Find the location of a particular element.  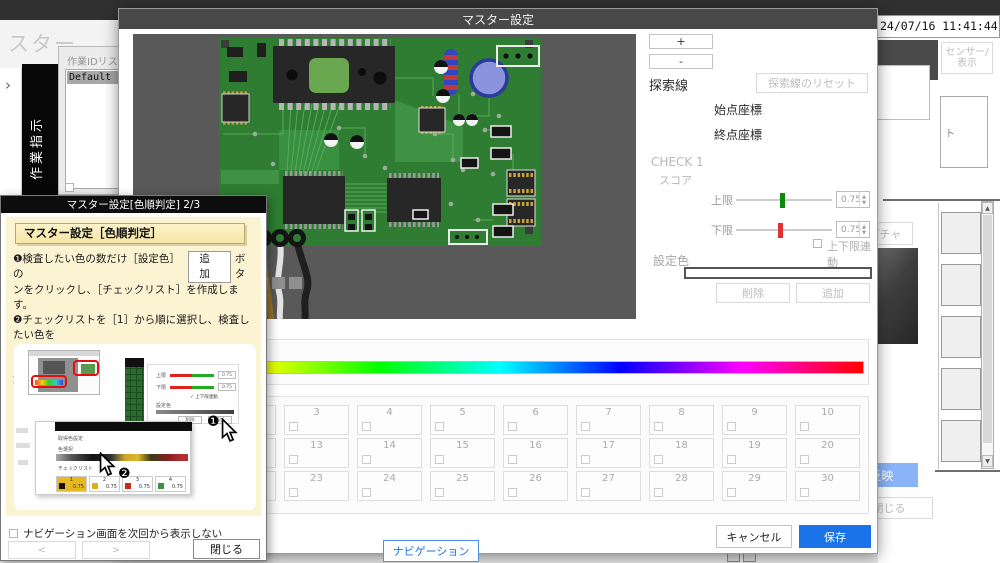

scrollbar: ▲ ▼ is located at coordinates (987, 335).